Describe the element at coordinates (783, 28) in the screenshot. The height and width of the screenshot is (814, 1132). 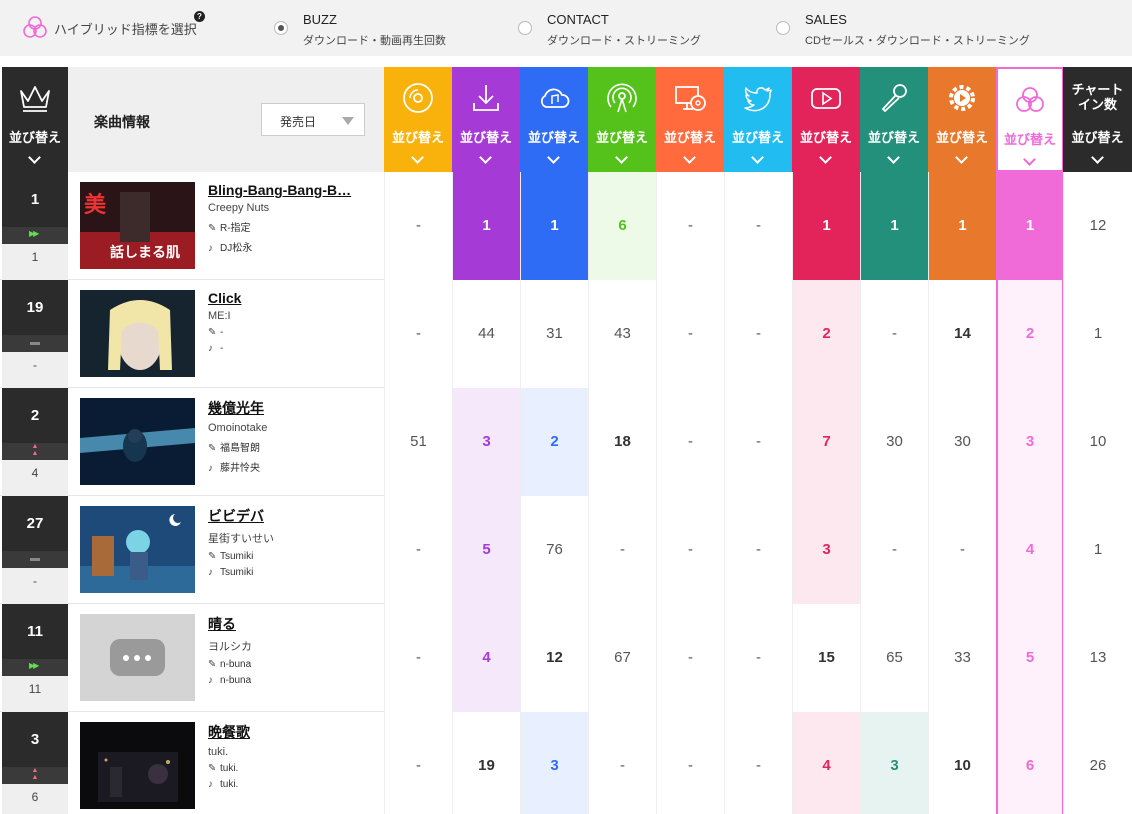
I see `radio-sales` at that location.